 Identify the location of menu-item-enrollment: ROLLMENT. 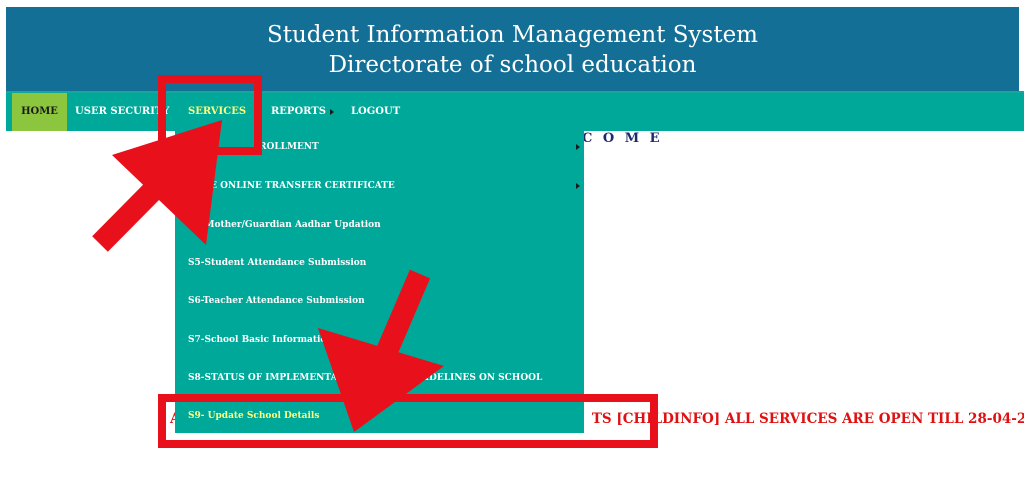
(289, 147).